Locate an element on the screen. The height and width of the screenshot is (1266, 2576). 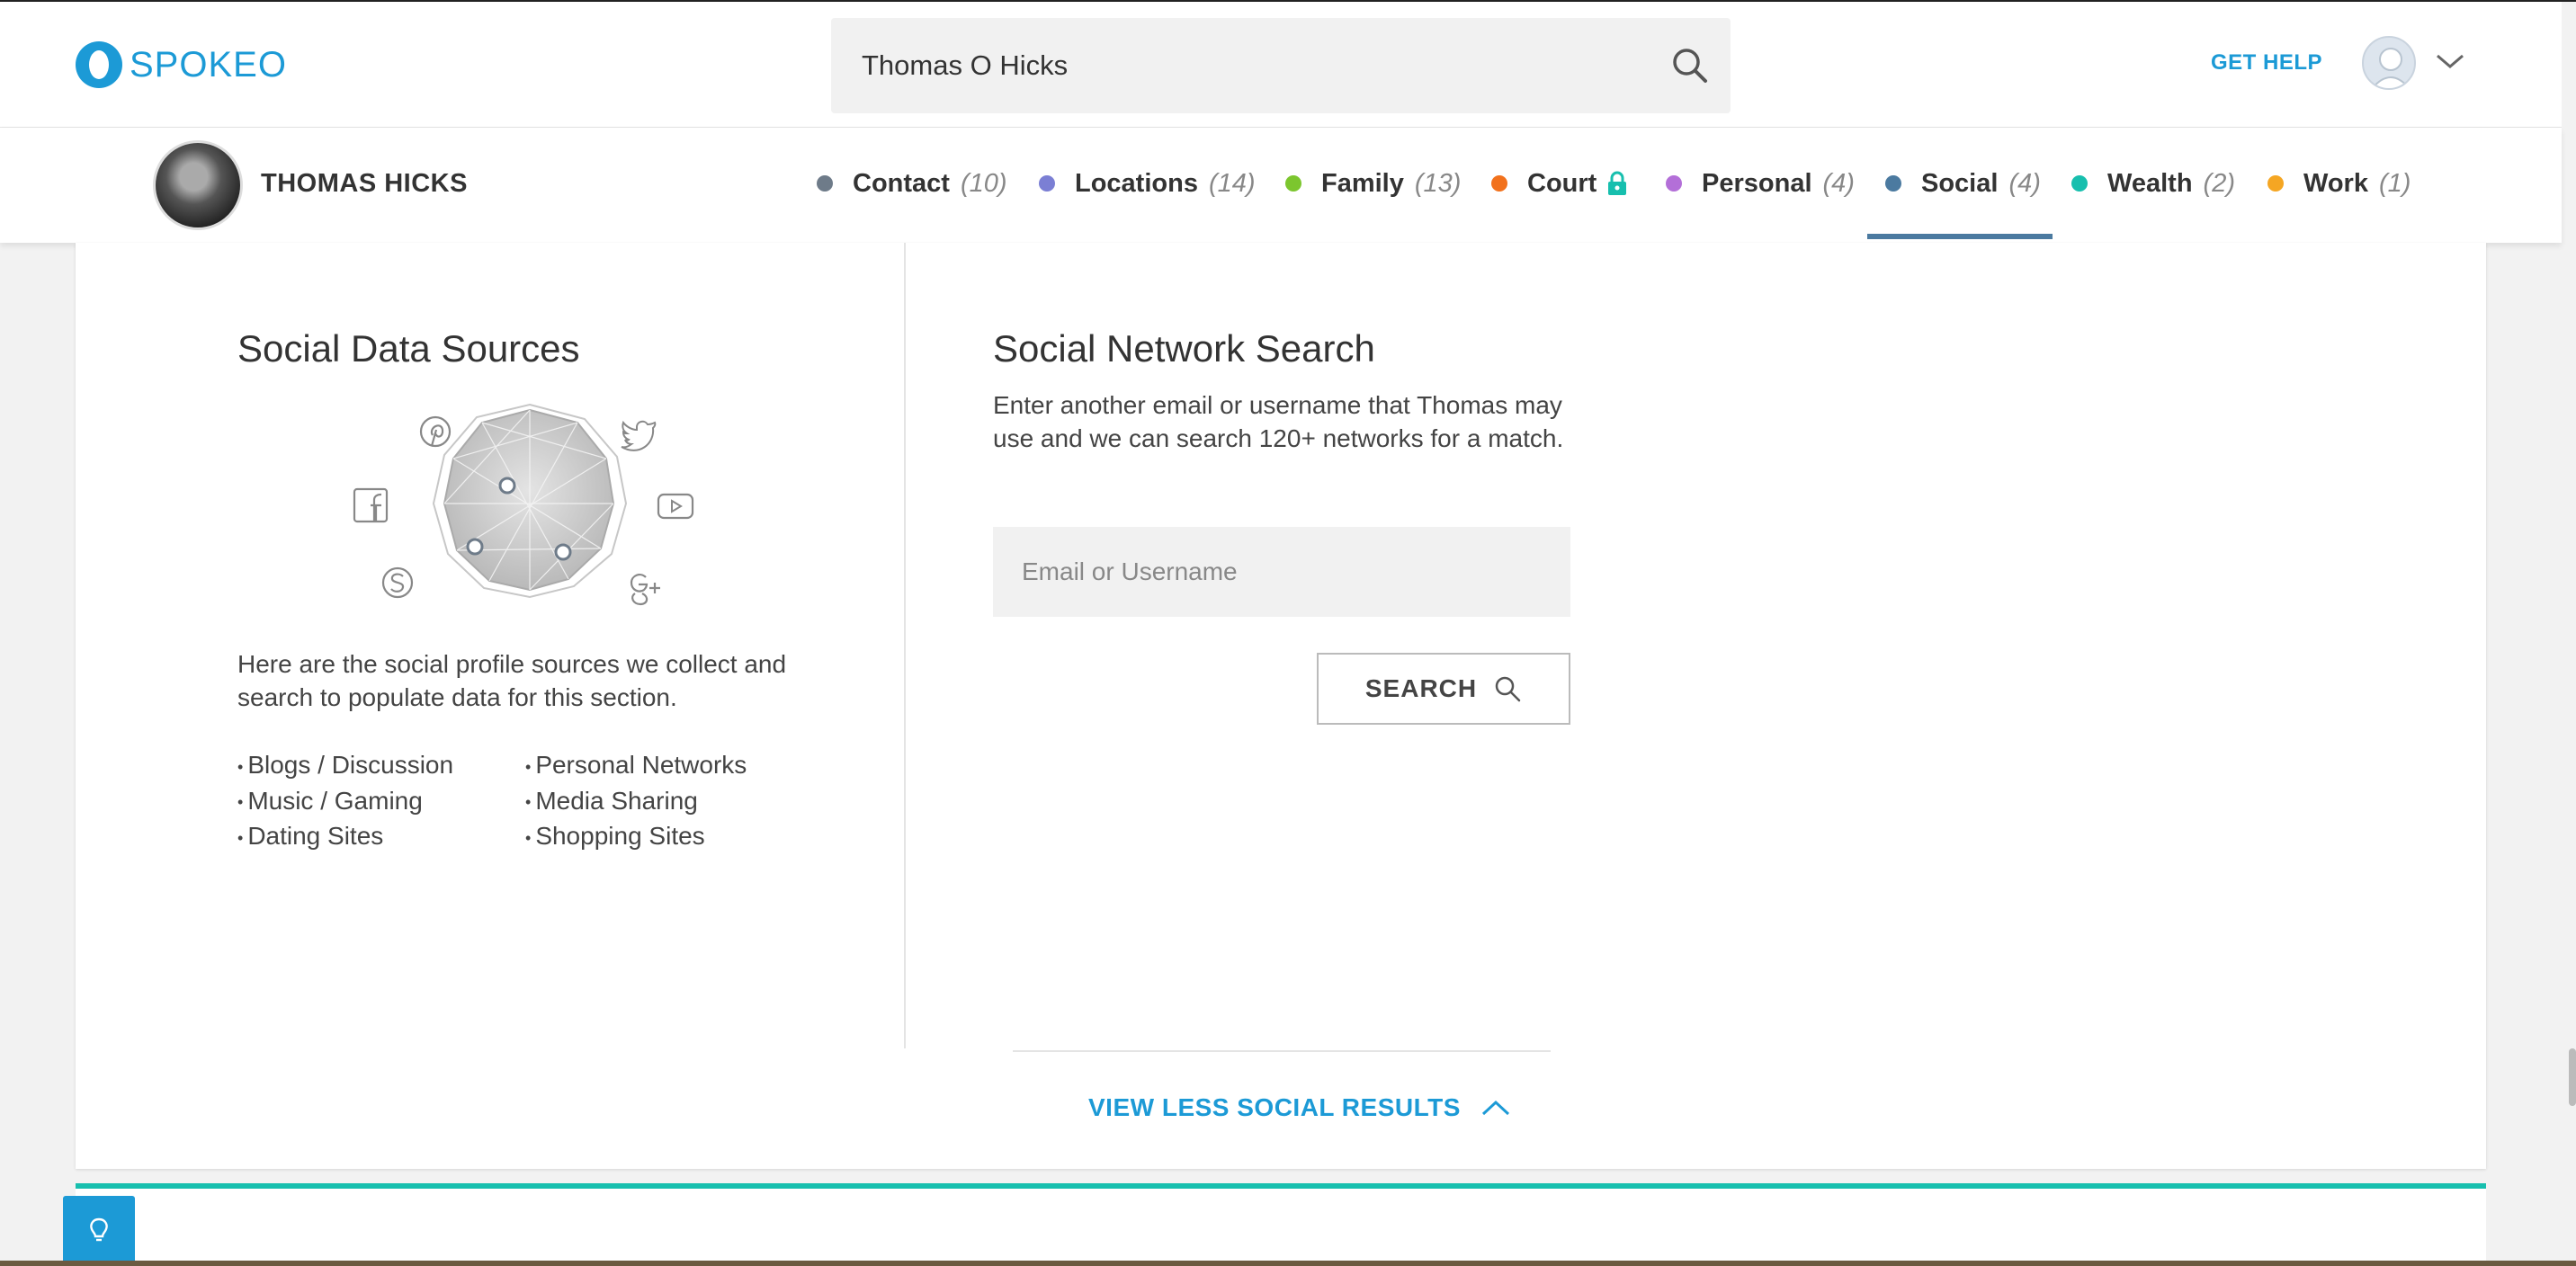
tab-wealth: Wealth (2) is located at coordinates (2153, 183).